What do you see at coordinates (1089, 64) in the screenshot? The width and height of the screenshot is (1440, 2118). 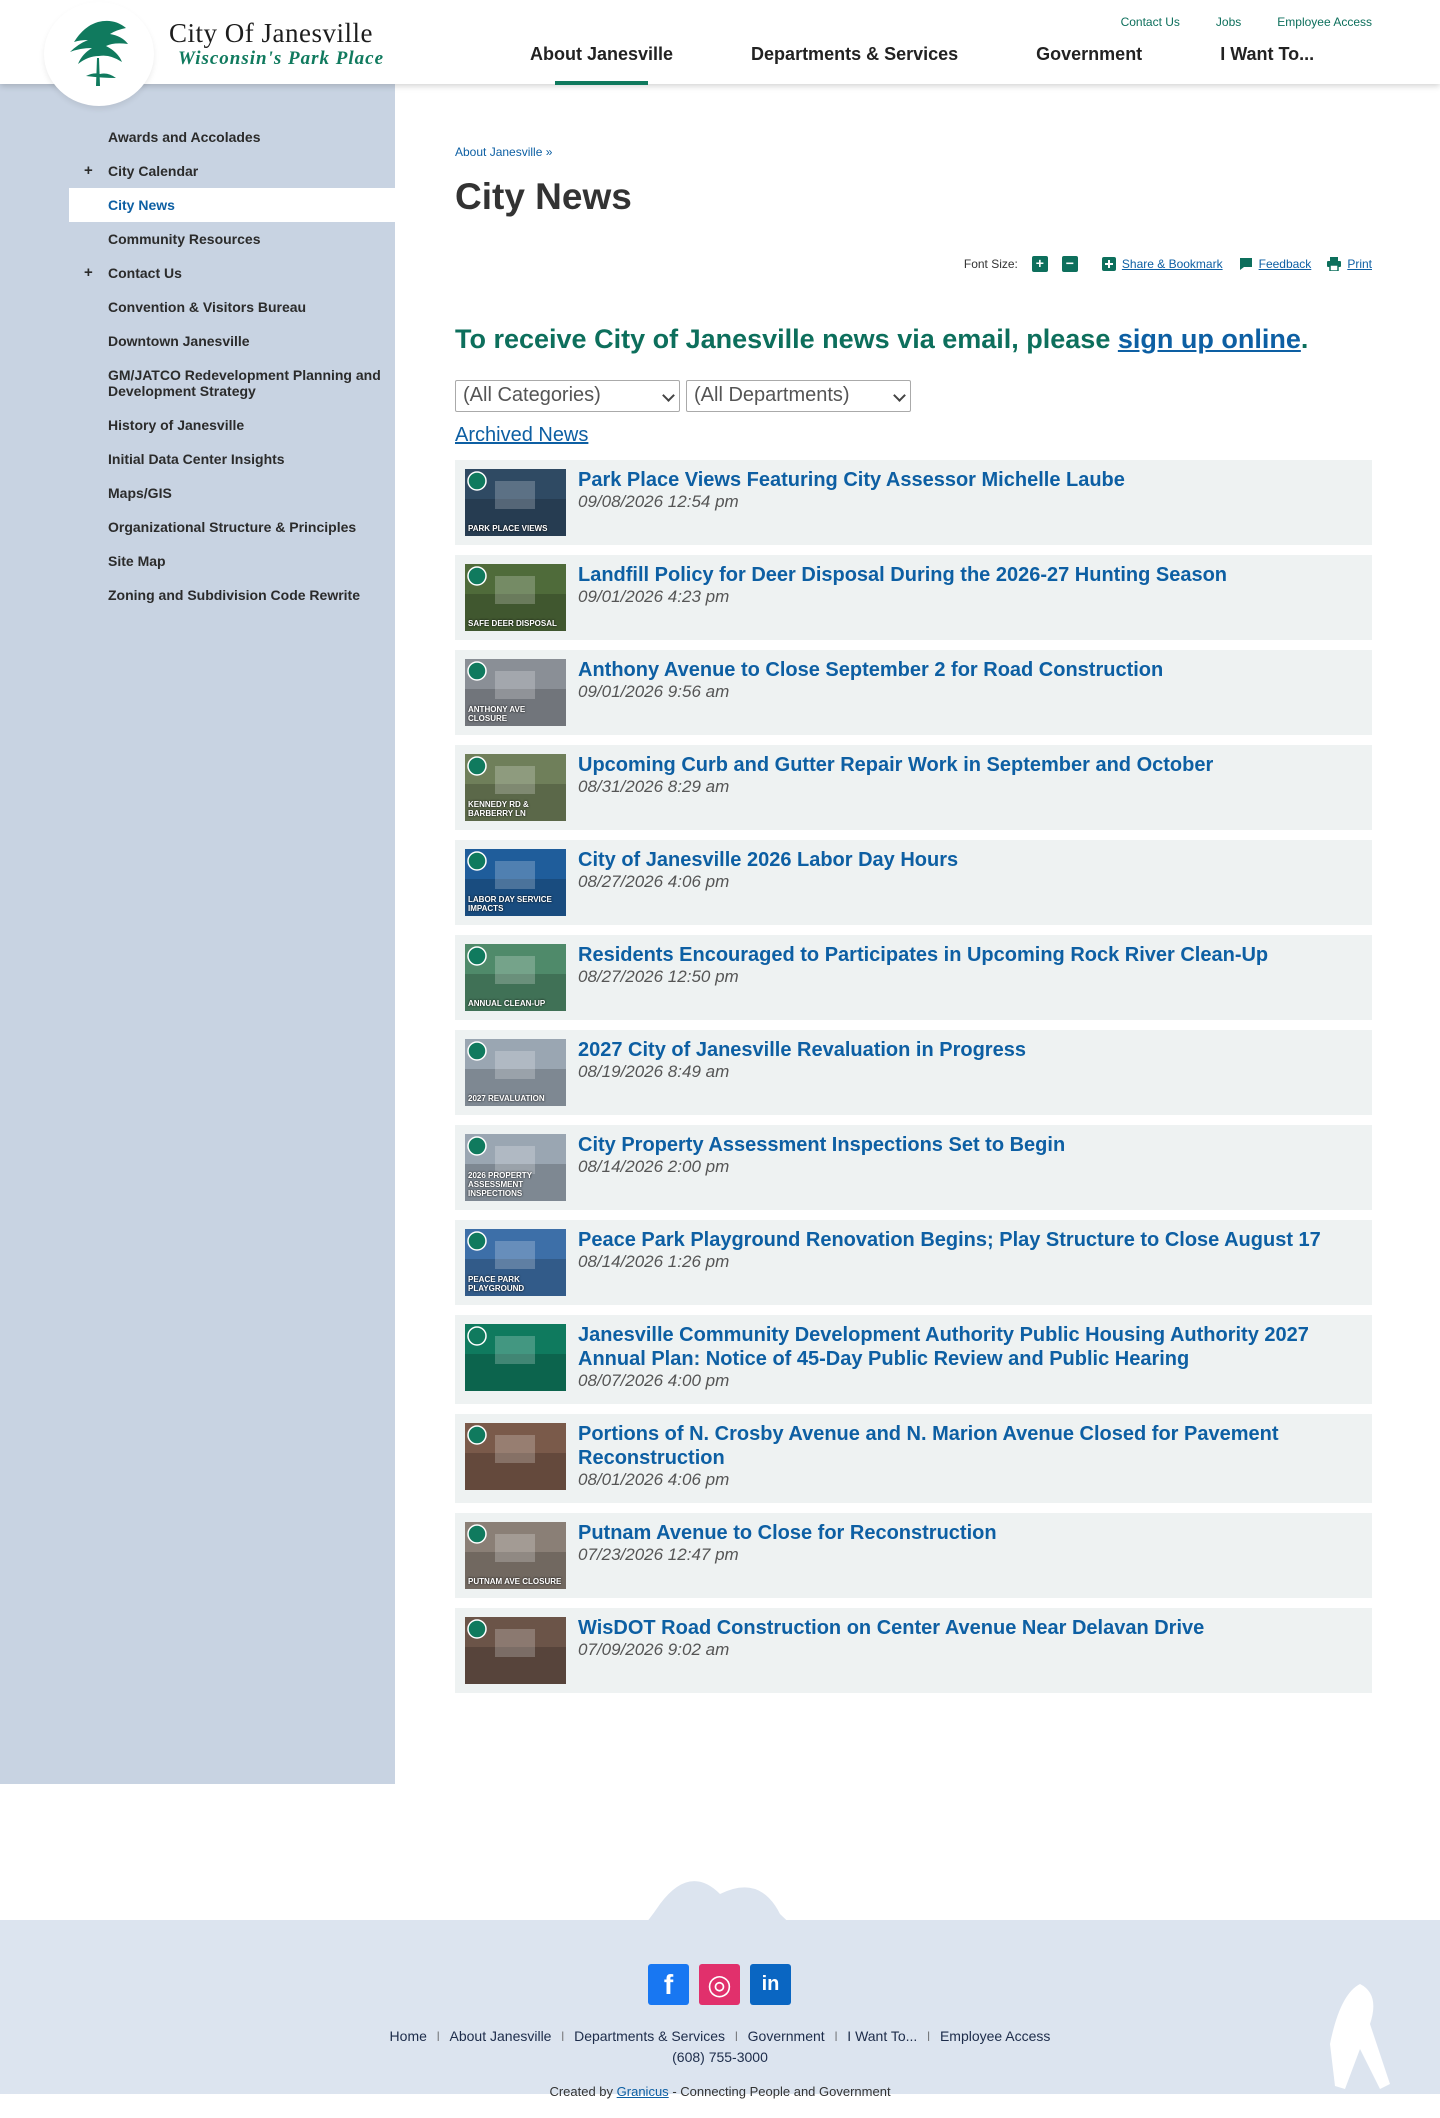 I see `nav-government: Government` at bounding box center [1089, 64].